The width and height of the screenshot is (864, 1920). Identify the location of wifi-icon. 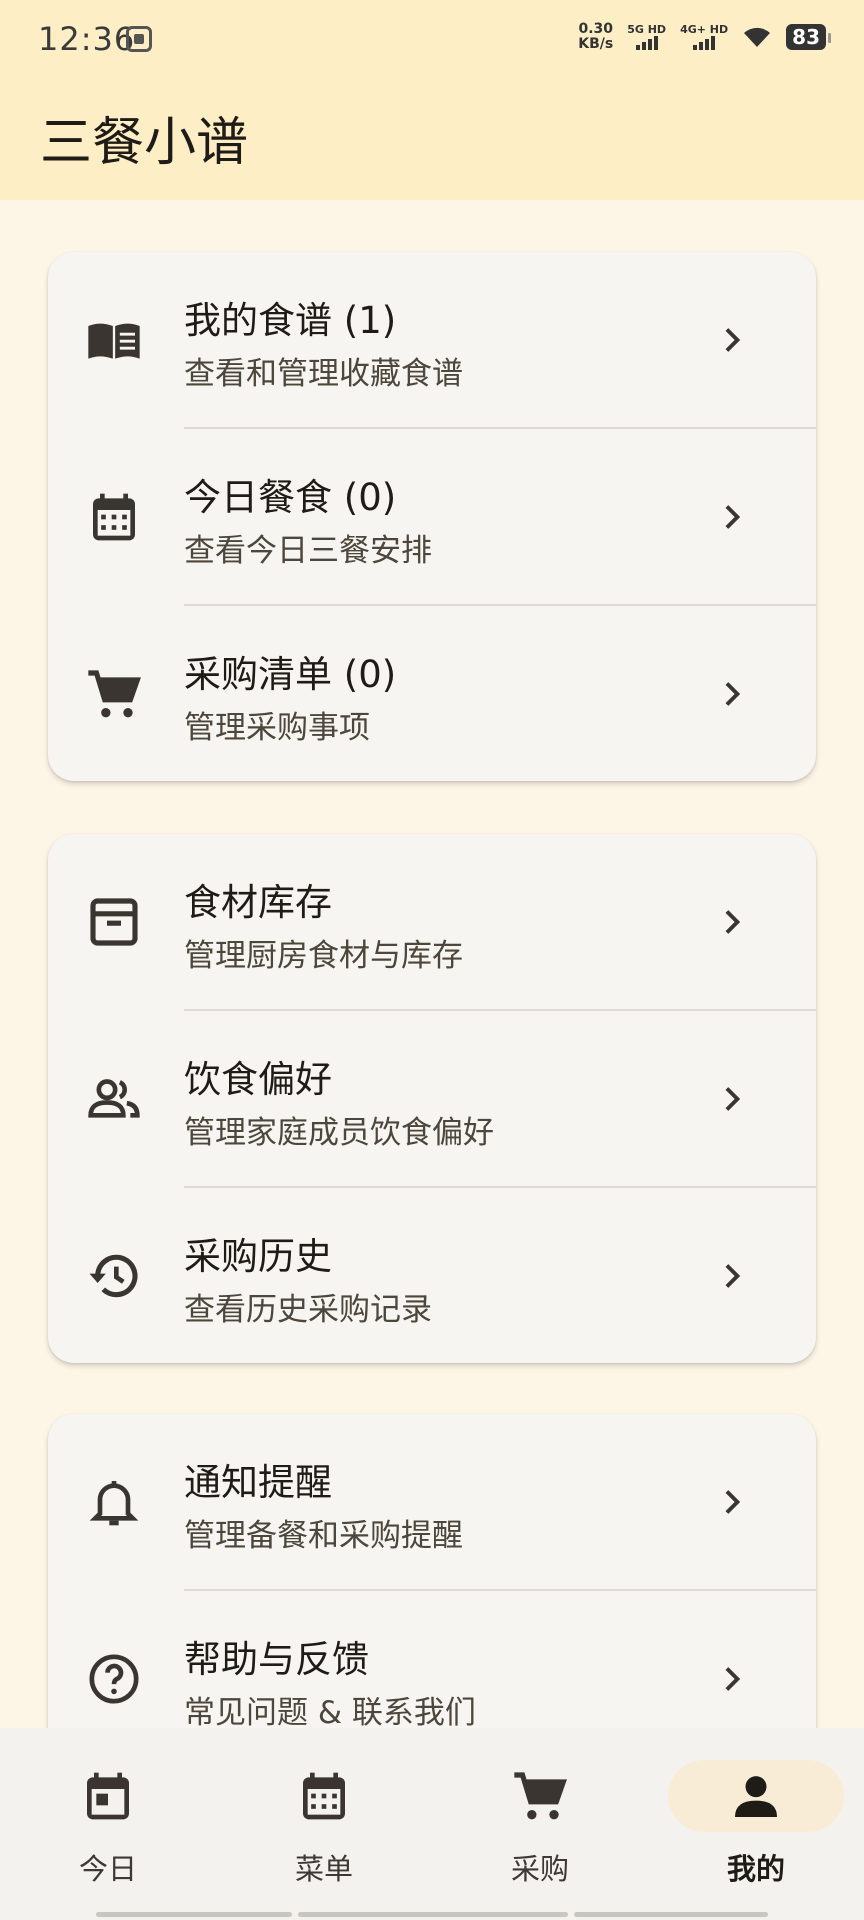
(757, 37).